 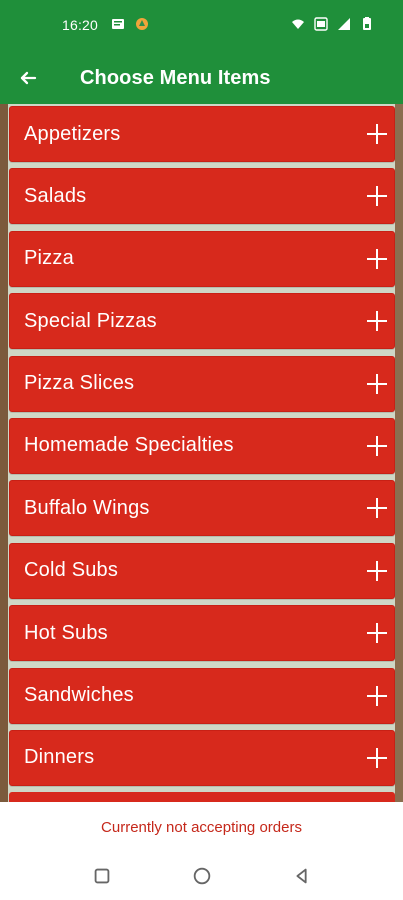 I want to click on app-bar: Choose Menu Items, so click(x=201, y=78).